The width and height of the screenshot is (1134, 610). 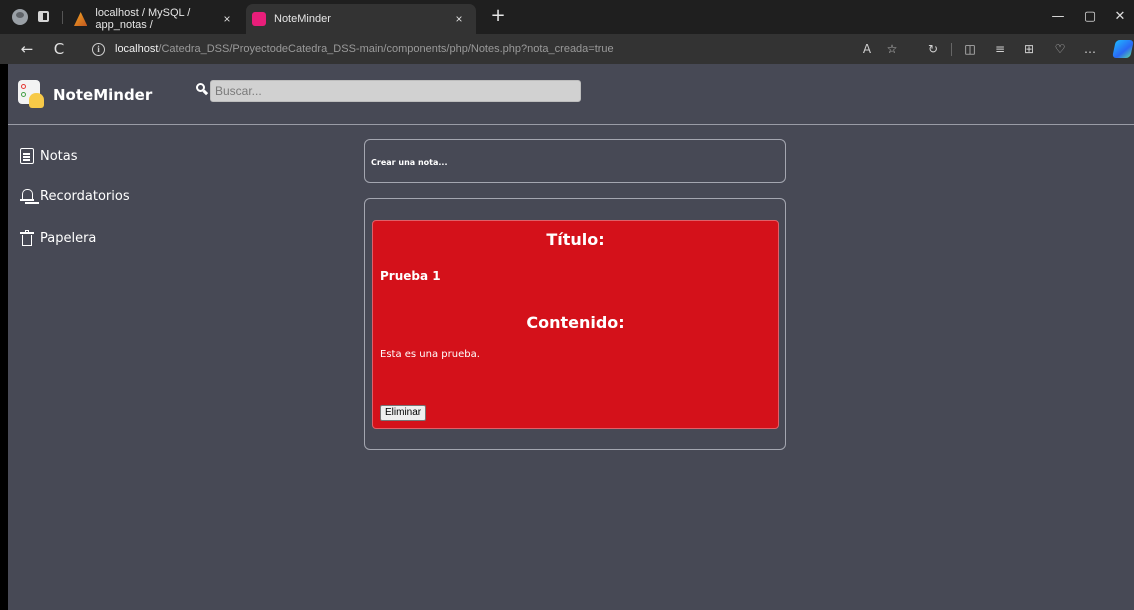 What do you see at coordinates (1123, 49) in the screenshot?
I see `copilot-icon` at bounding box center [1123, 49].